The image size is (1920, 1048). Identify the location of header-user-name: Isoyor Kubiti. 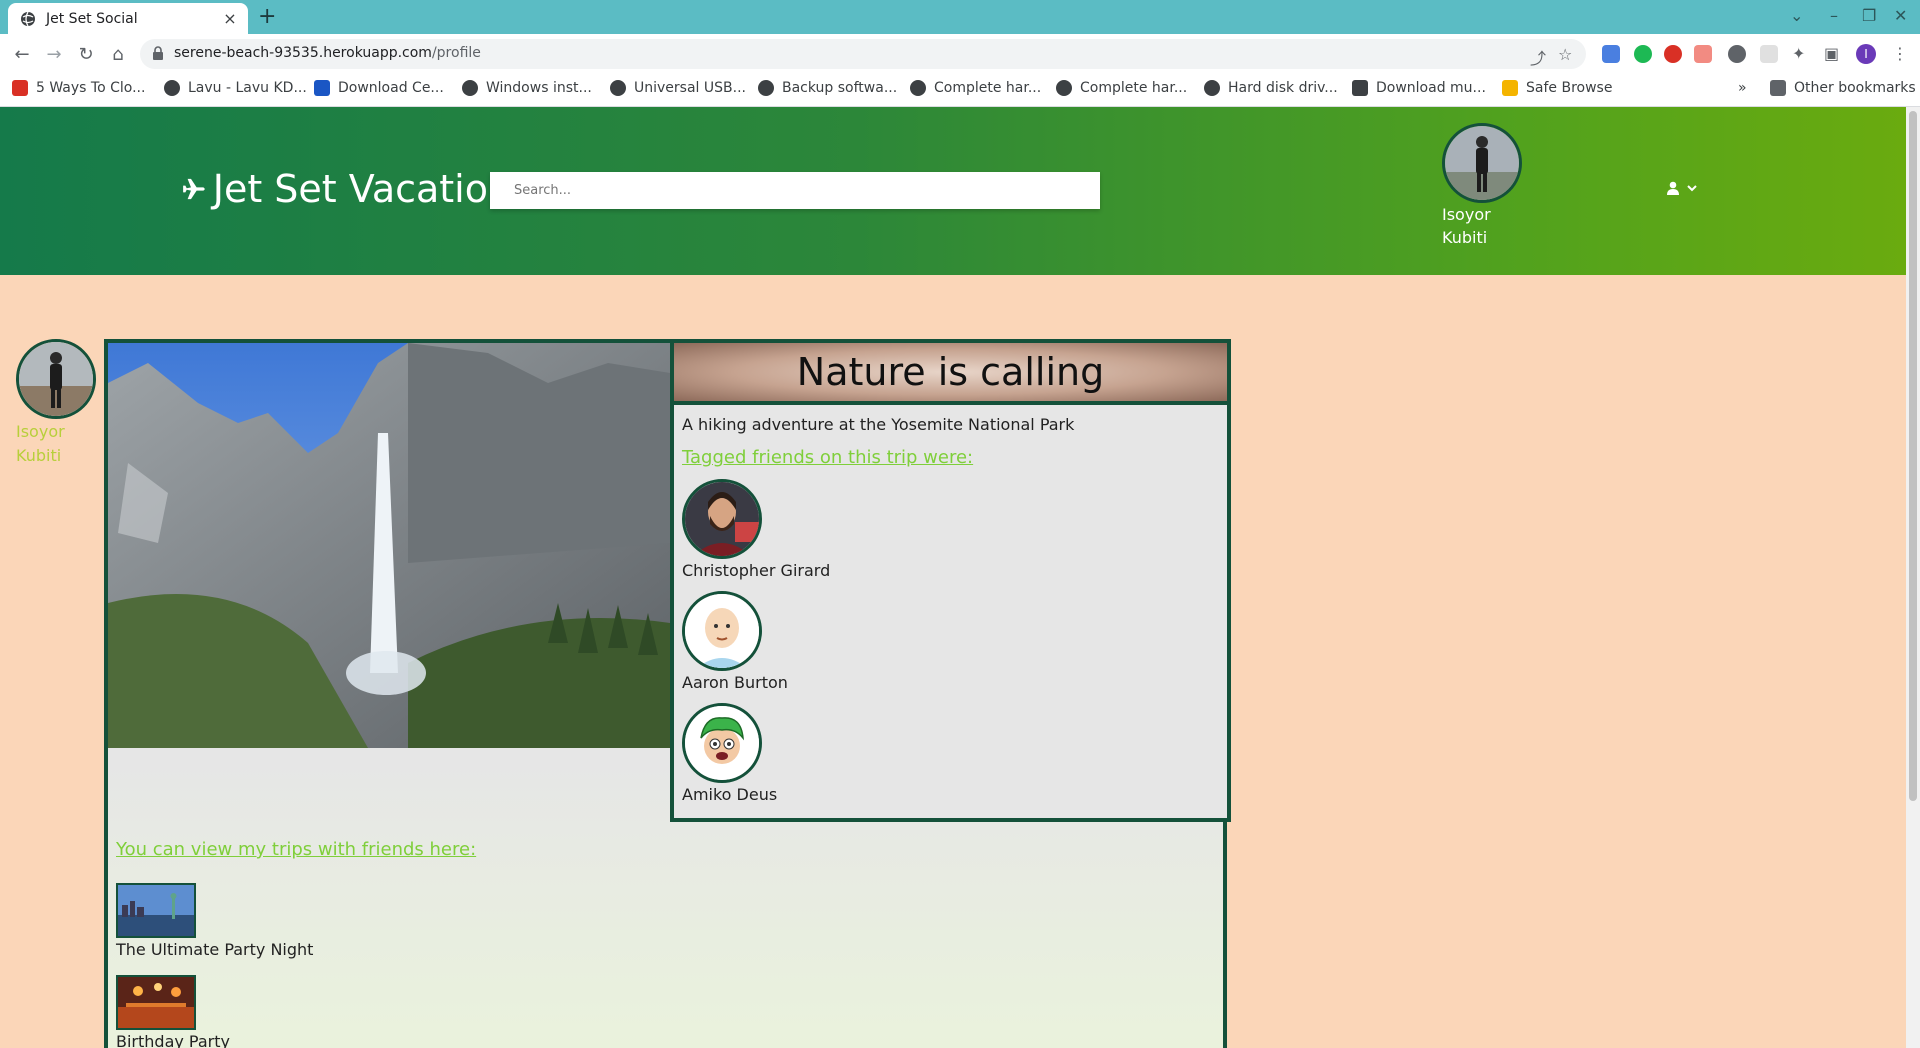
(1487, 226).